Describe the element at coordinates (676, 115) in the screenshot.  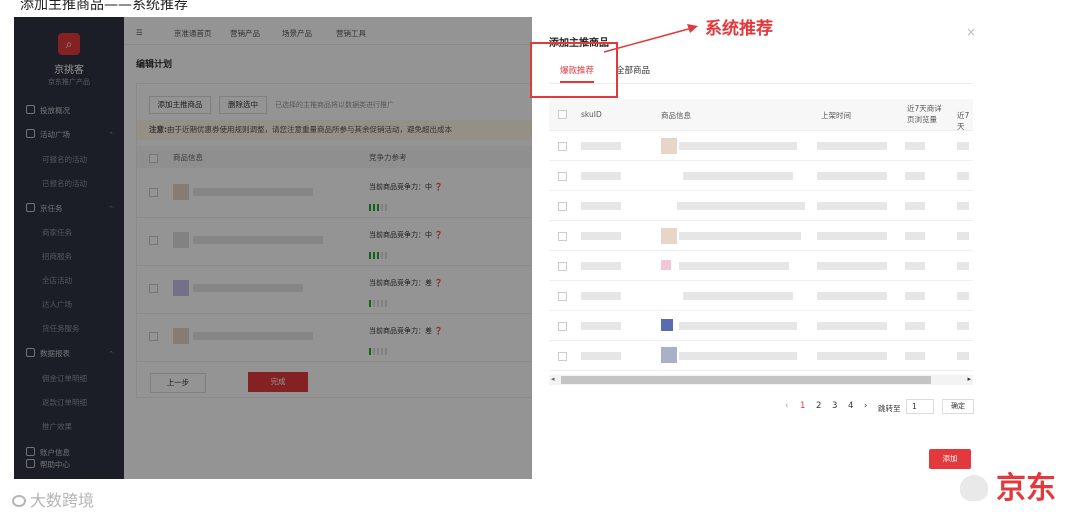
I see `col-product-info: 商品信息` at that location.